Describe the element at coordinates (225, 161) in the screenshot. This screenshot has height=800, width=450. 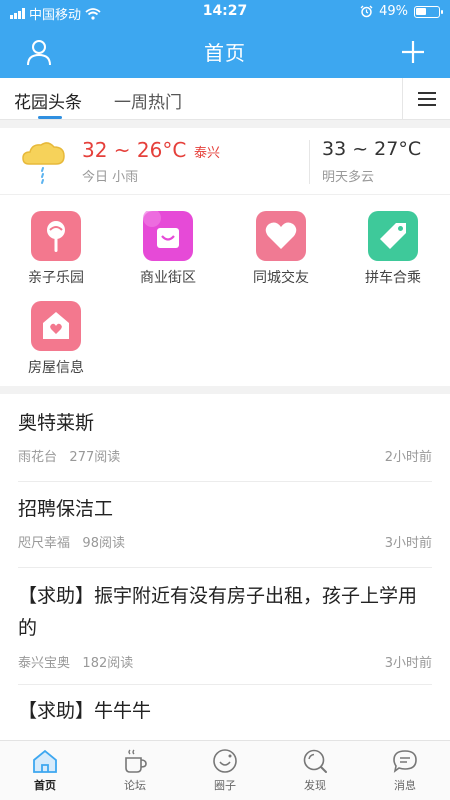
I see `weather-card: 32 ~ 26°C 泰兴 今日 小雨 33 ~ 27°C 明天多云` at that location.